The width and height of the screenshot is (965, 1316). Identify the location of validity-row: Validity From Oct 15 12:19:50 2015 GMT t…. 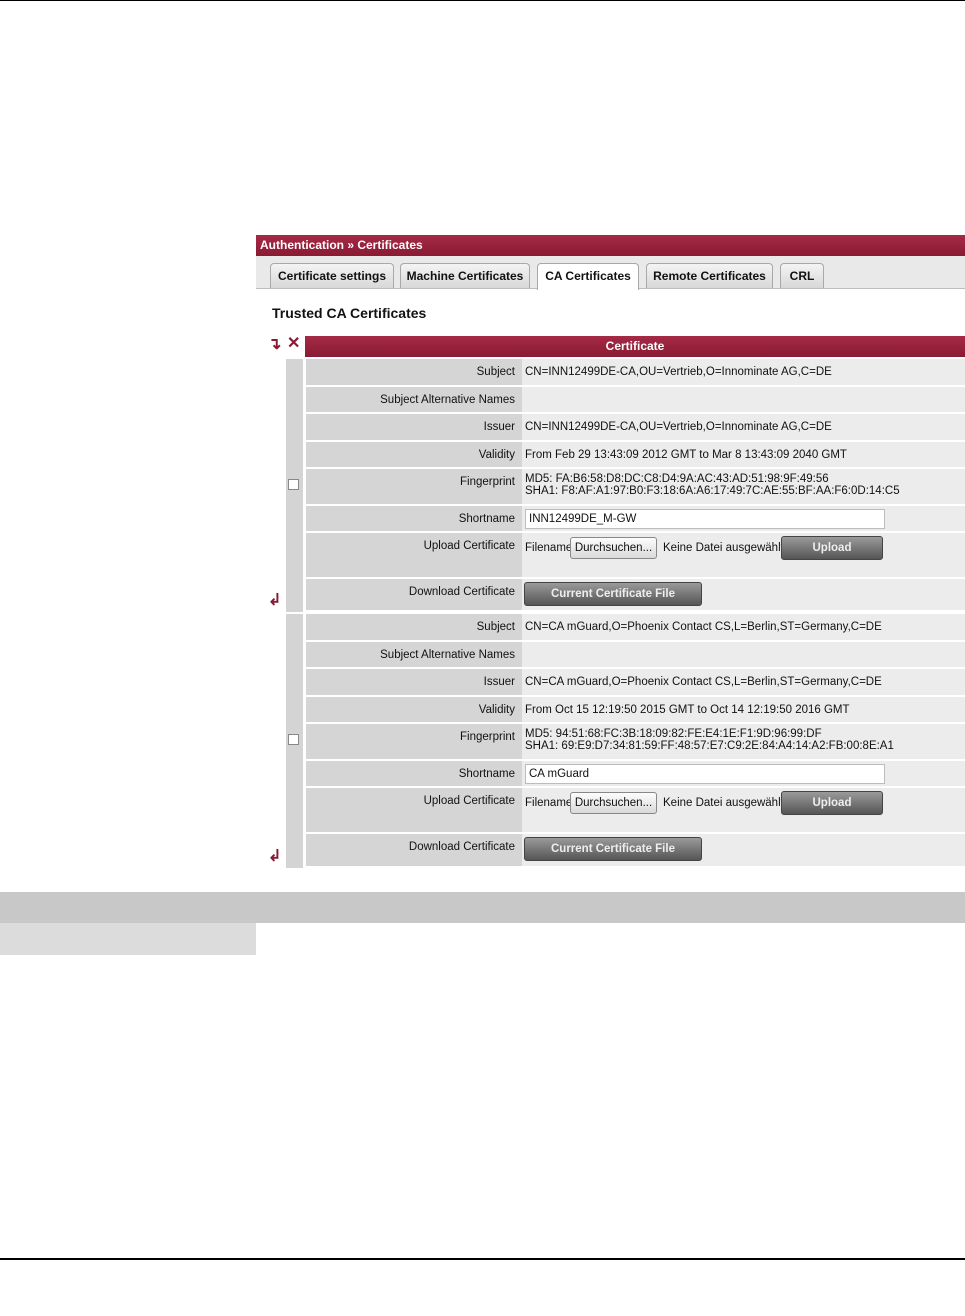
(635, 710).